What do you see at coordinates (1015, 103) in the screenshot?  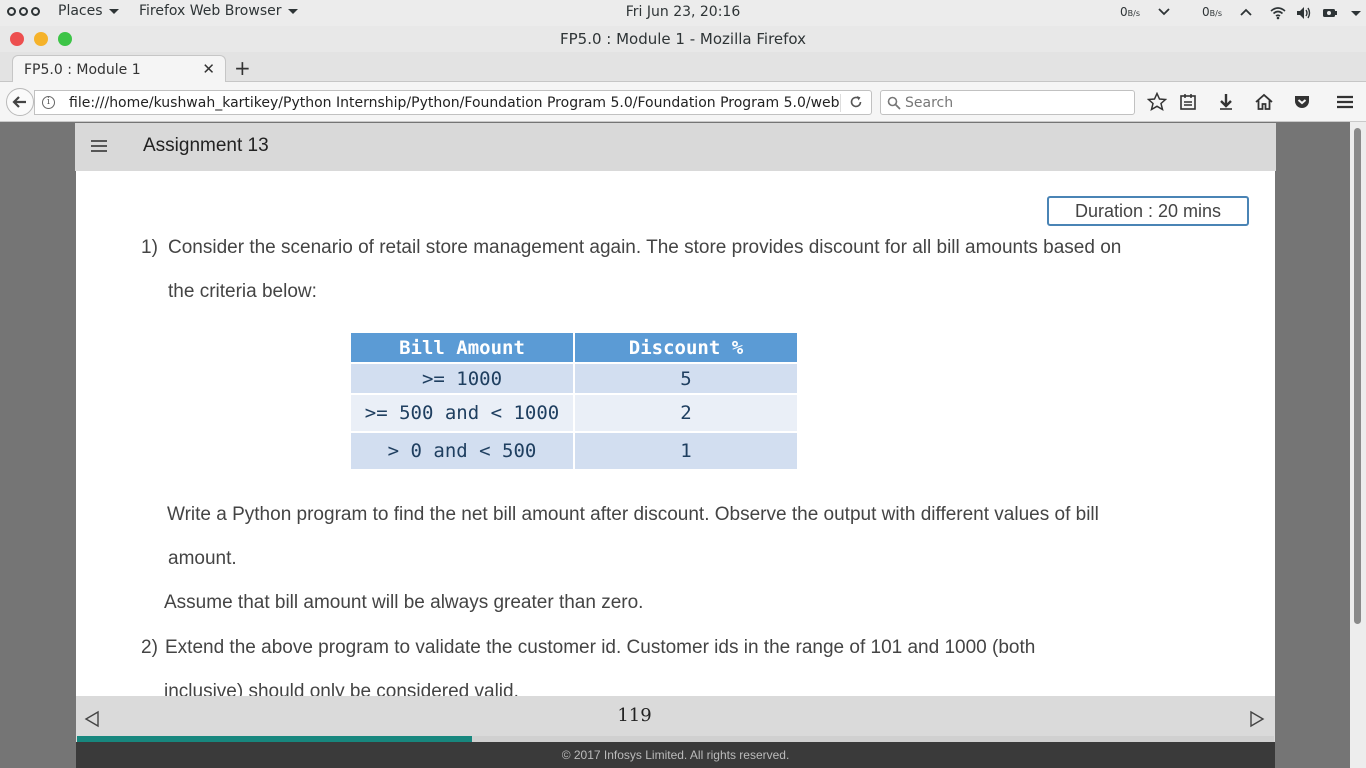 I see `search-input` at bounding box center [1015, 103].